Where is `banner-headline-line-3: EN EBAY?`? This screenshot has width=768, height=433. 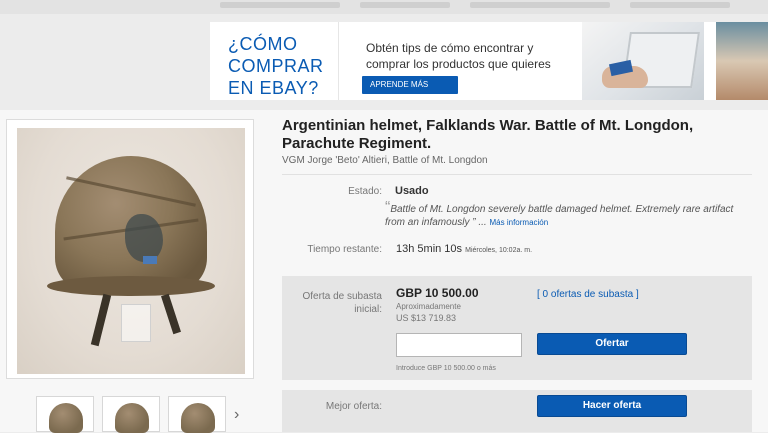
banner-headline-line-3: EN EBAY? is located at coordinates (273, 88).